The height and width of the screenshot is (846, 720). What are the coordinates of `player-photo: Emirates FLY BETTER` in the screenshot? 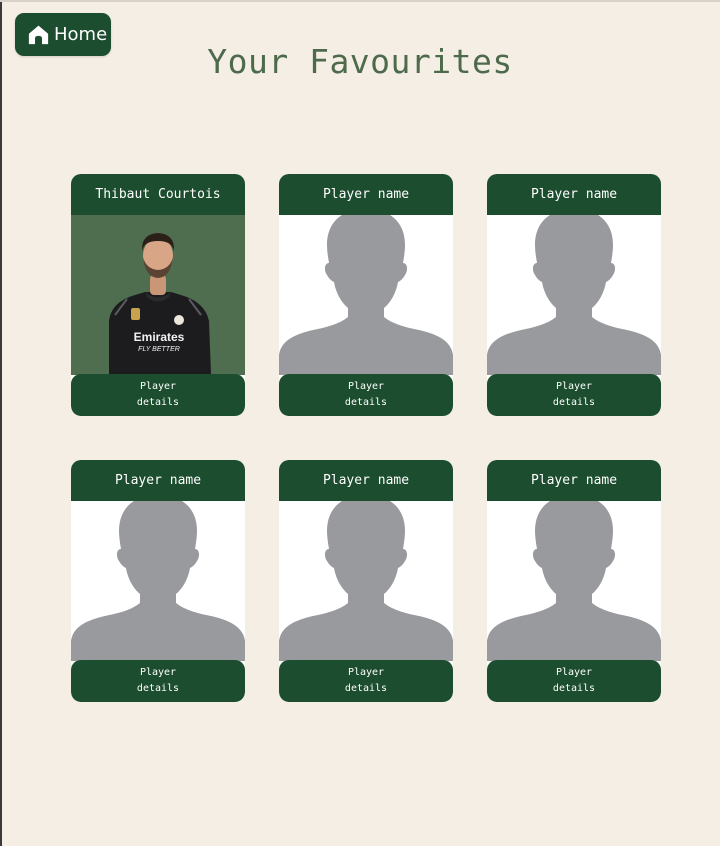 It's located at (158, 295).